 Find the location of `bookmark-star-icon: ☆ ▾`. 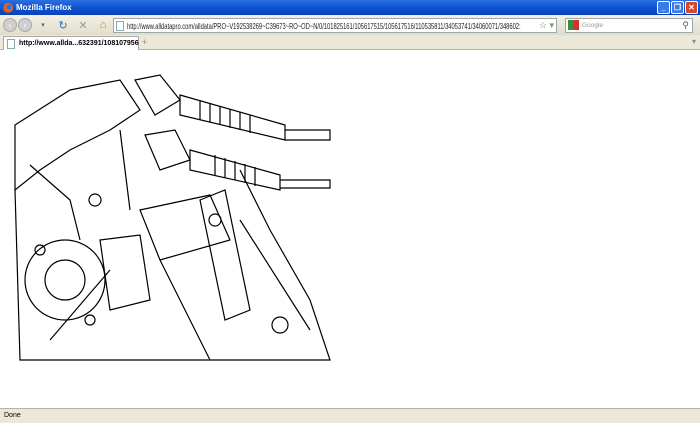

bookmark-star-icon: ☆ ▾ is located at coordinates (546, 25).